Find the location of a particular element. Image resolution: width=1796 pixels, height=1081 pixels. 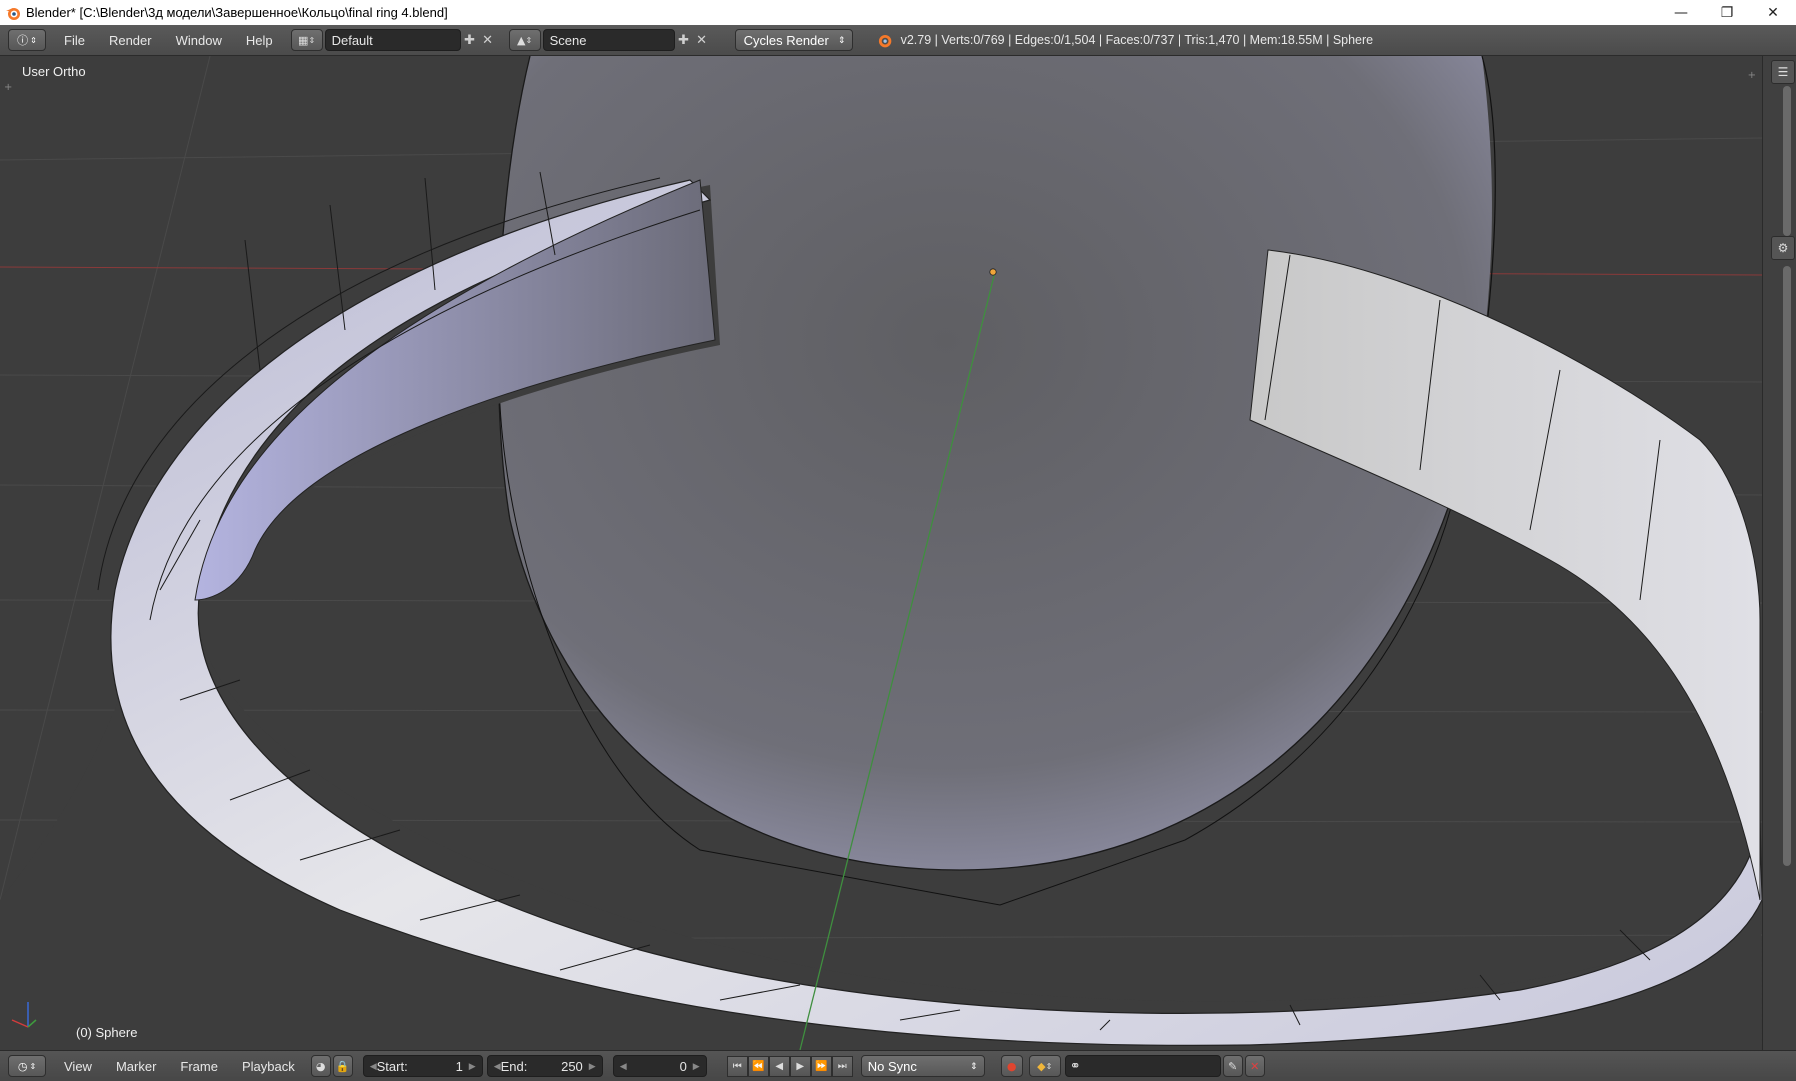

active-object-label: (0) Sphere is located at coordinates (107, 1032).